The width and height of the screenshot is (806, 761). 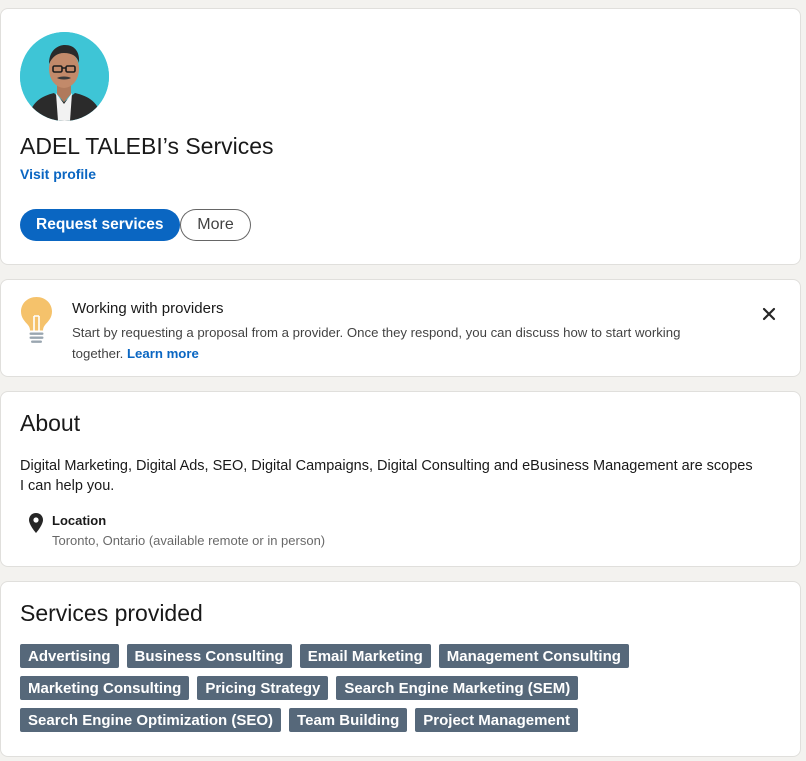 I want to click on service-tag: Email Marketing, so click(x=365, y=656).